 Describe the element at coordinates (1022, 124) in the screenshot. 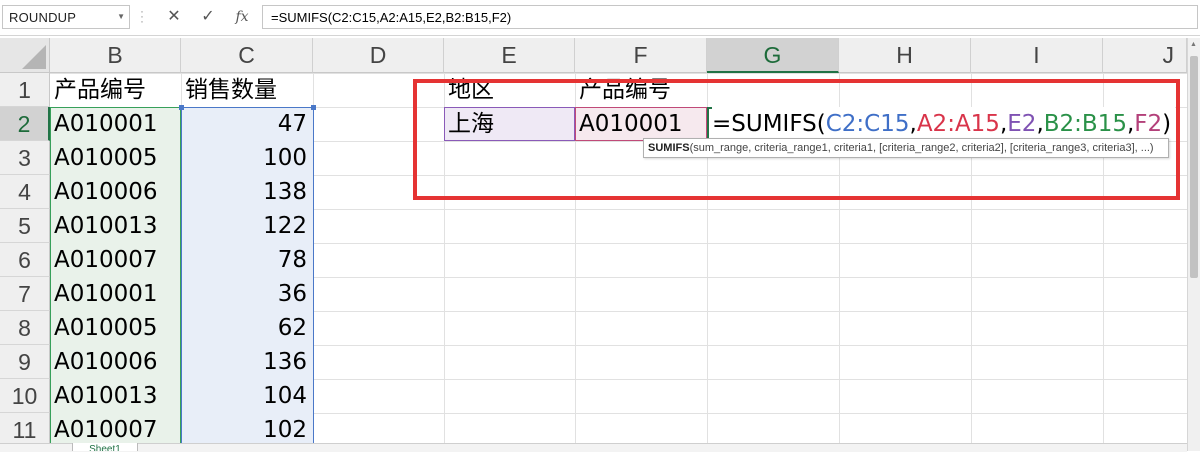

I see `formula-token: E2` at that location.